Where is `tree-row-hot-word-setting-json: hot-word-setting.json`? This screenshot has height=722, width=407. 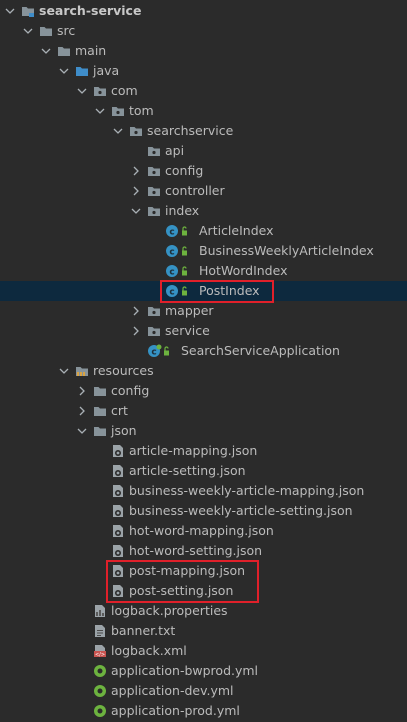 tree-row-hot-word-setting-json: hot-word-setting.json is located at coordinates (203, 551).